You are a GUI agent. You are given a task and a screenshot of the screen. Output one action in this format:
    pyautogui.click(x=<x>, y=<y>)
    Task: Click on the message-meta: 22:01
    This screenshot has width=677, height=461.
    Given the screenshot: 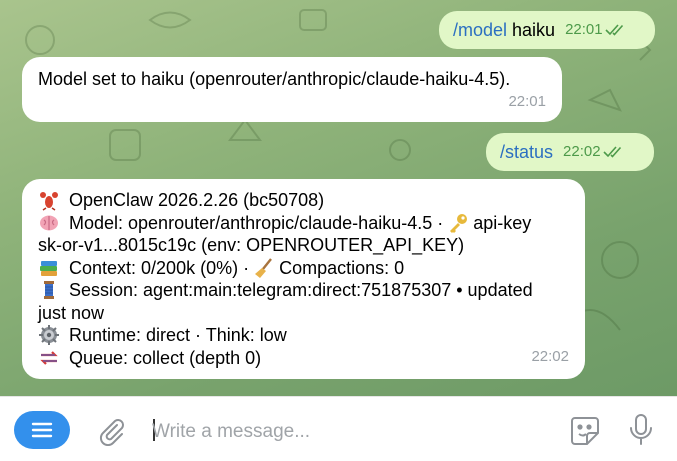 What is the action you would take?
    pyautogui.click(x=595, y=30)
    